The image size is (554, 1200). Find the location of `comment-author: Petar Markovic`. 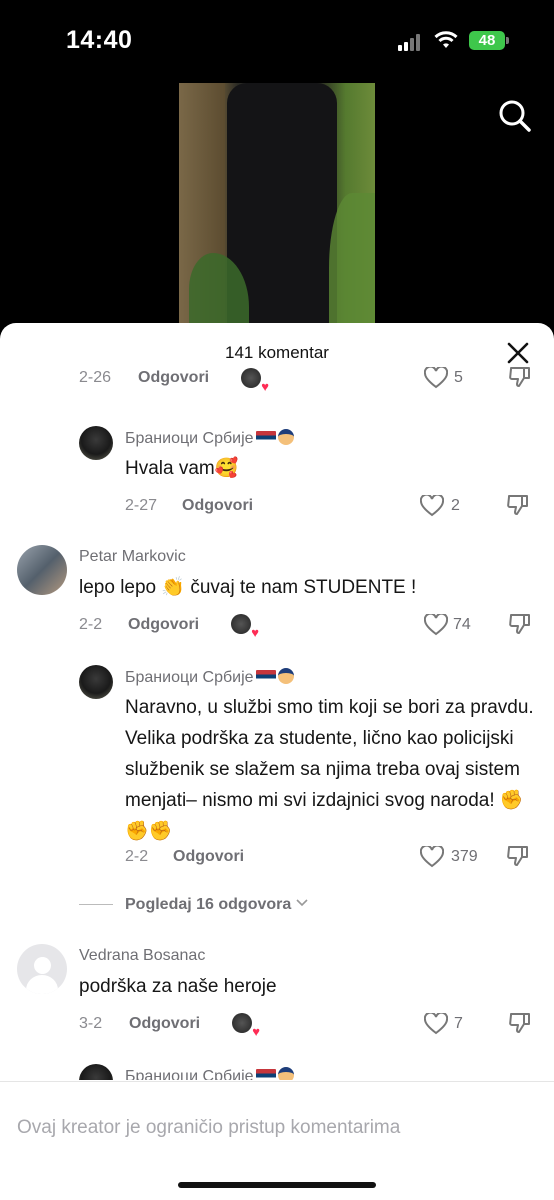

comment-author: Petar Markovic is located at coordinates (132, 557).